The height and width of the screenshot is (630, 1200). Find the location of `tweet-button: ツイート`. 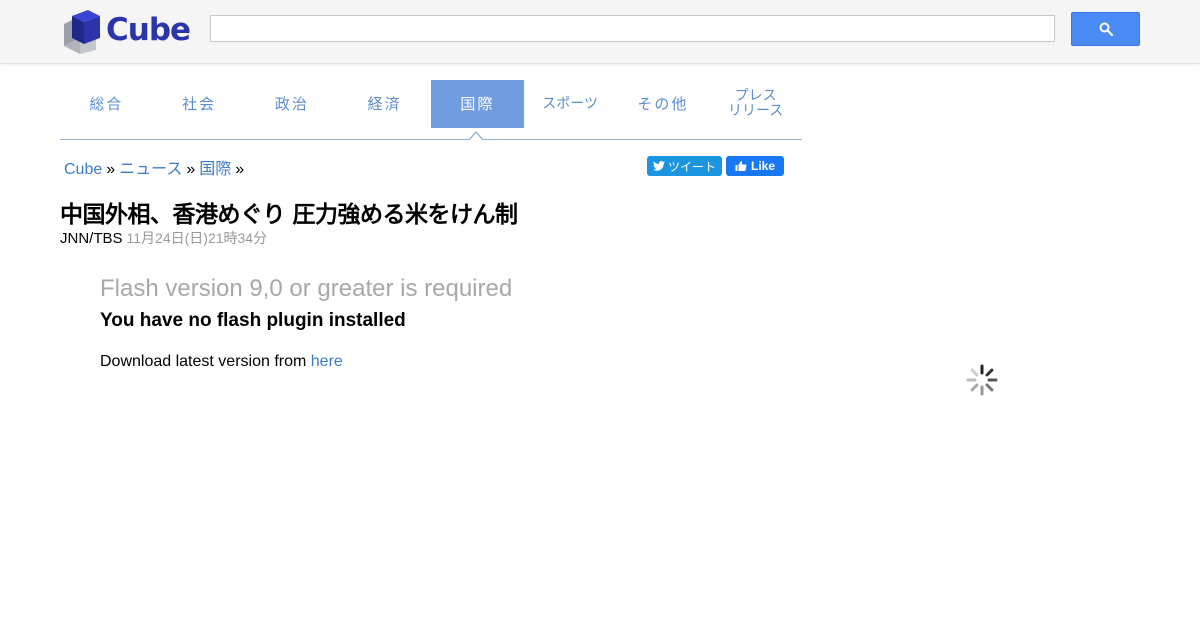

tweet-button: ツイート is located at coordinates (684, 166).